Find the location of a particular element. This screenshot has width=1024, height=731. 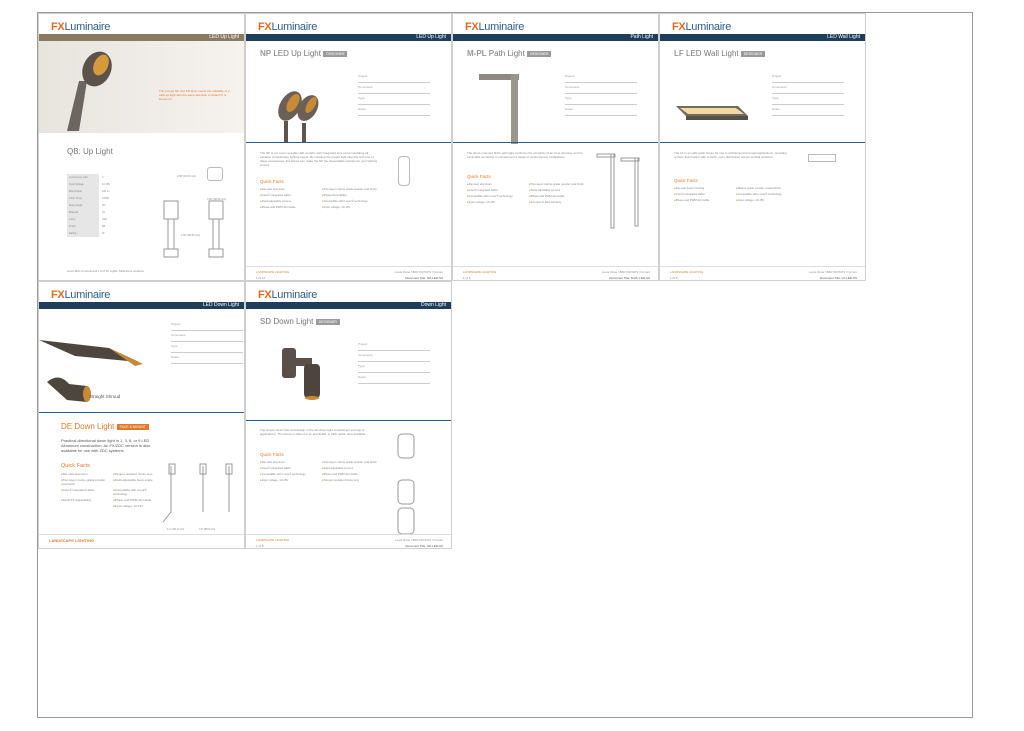

footer-contact: Luxor Zone / 800.733.5473 / fxl.com is located at coordinates (418, 272).